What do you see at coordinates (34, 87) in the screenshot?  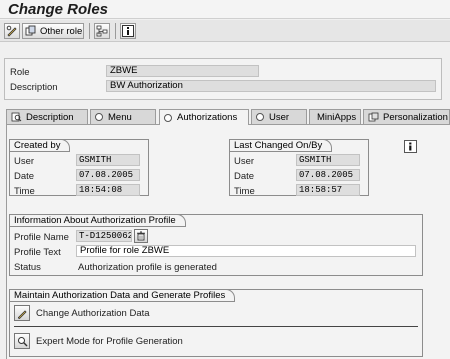 I see `description-label: Description` at bounding box center [34, 87].